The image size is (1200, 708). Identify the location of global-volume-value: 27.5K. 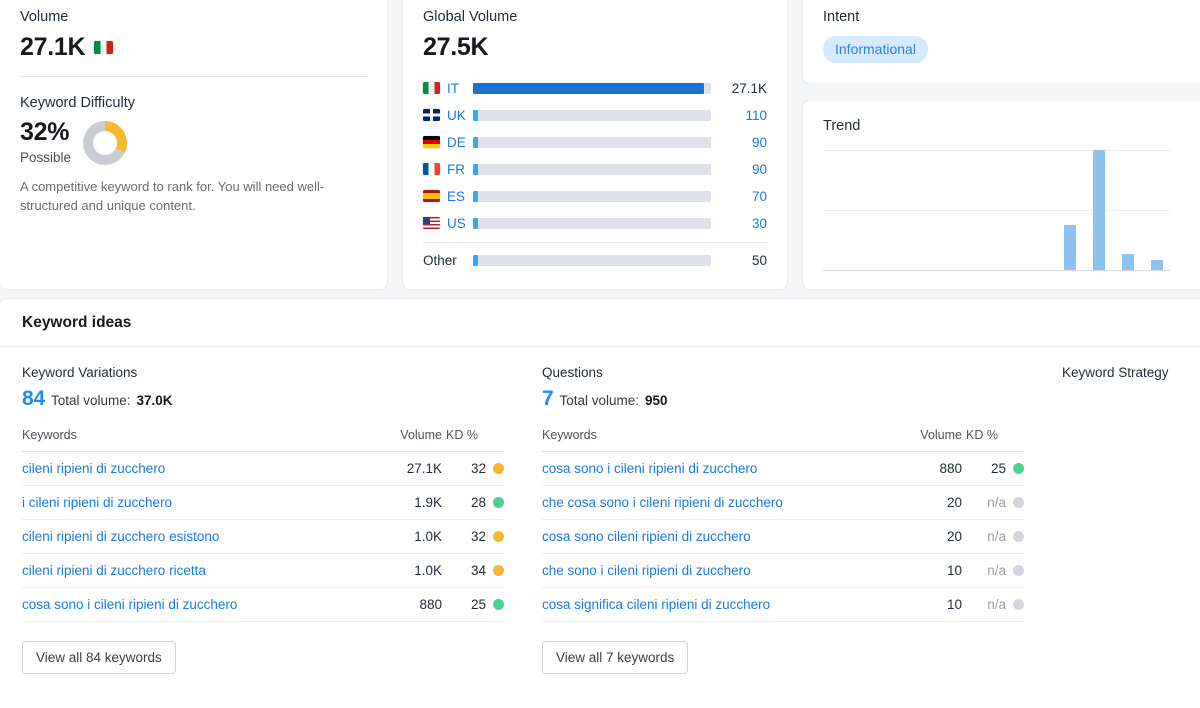
(456, 46).